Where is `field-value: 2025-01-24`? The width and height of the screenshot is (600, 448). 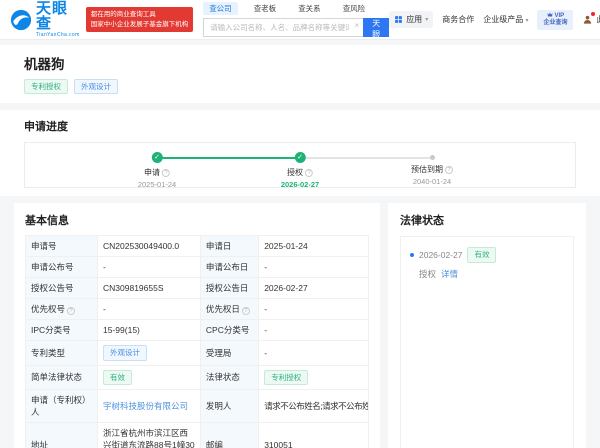 field-value: 2025-01-24 is located at coordinates (313, 246).